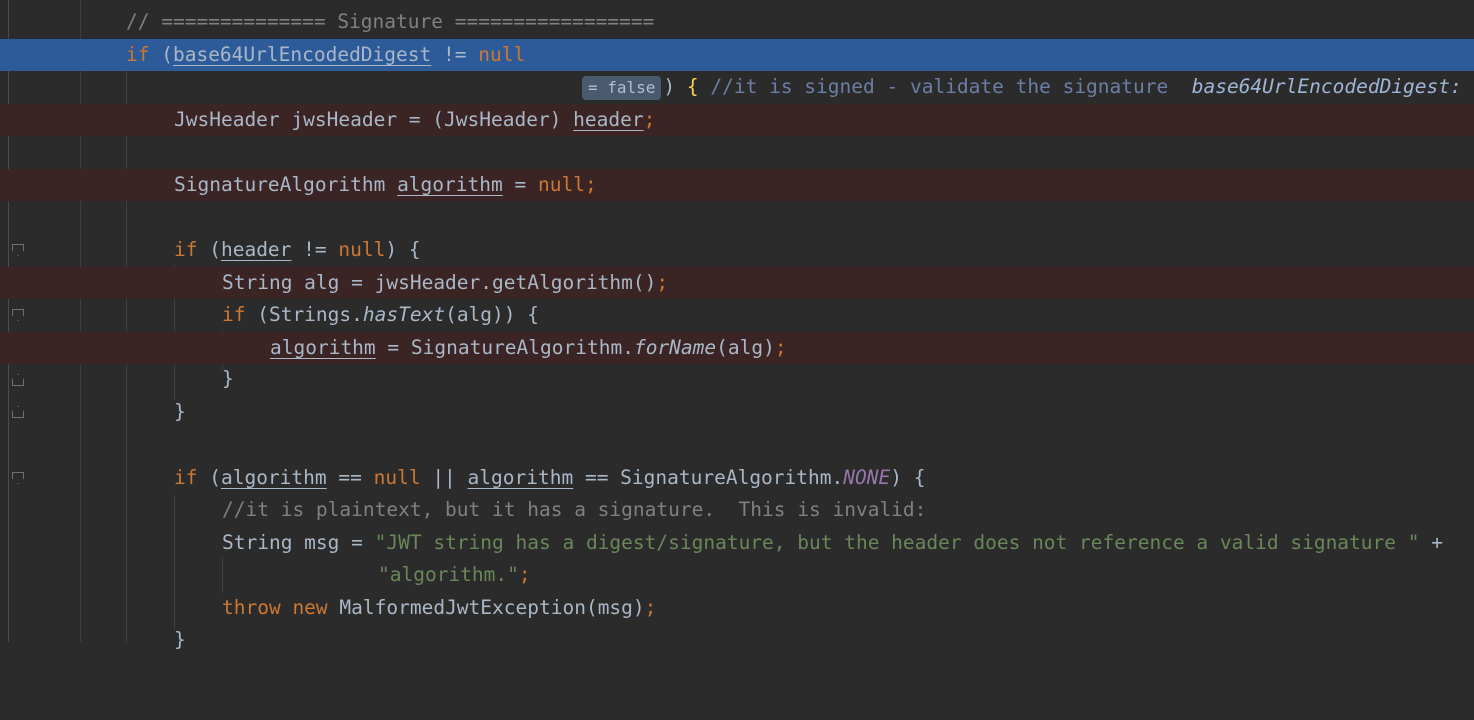 The width and height of the screenshot is (1474, 720). Describe the element at coordinates (737, 315) in the screenshot. I see `code-line: if (Strings.hasText(alg)) {` at that location.